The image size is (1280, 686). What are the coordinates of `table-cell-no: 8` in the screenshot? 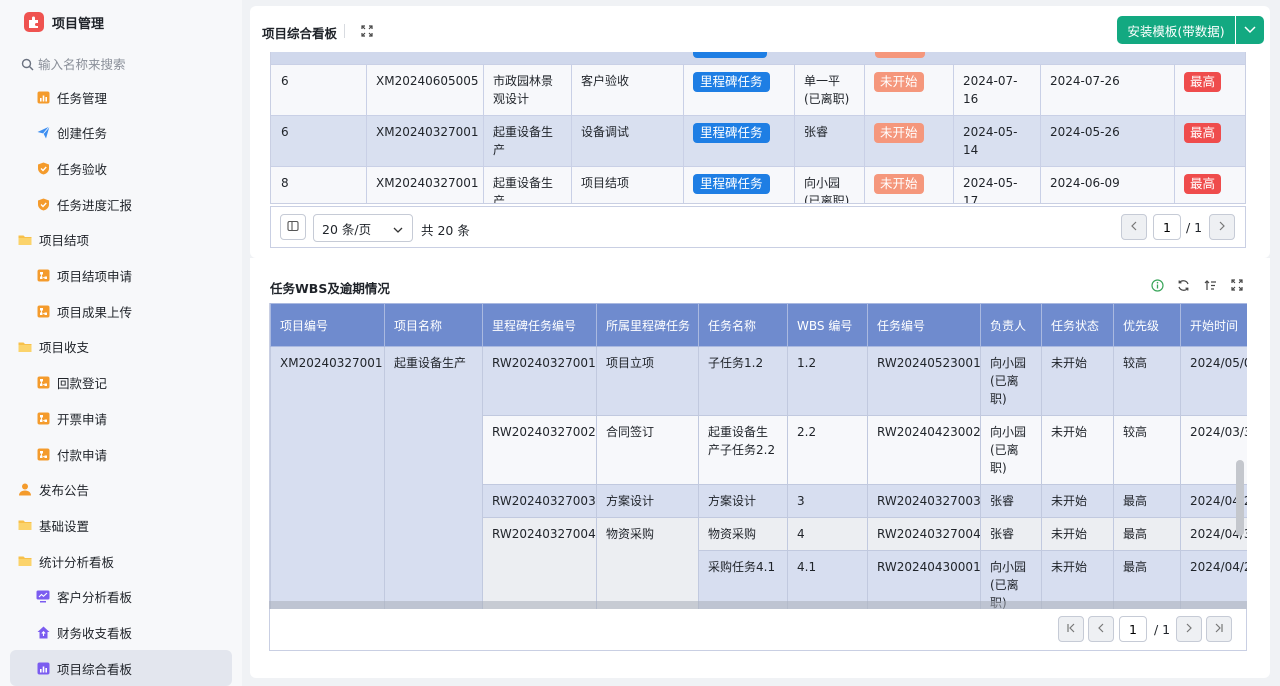 It's located at (319, 184).